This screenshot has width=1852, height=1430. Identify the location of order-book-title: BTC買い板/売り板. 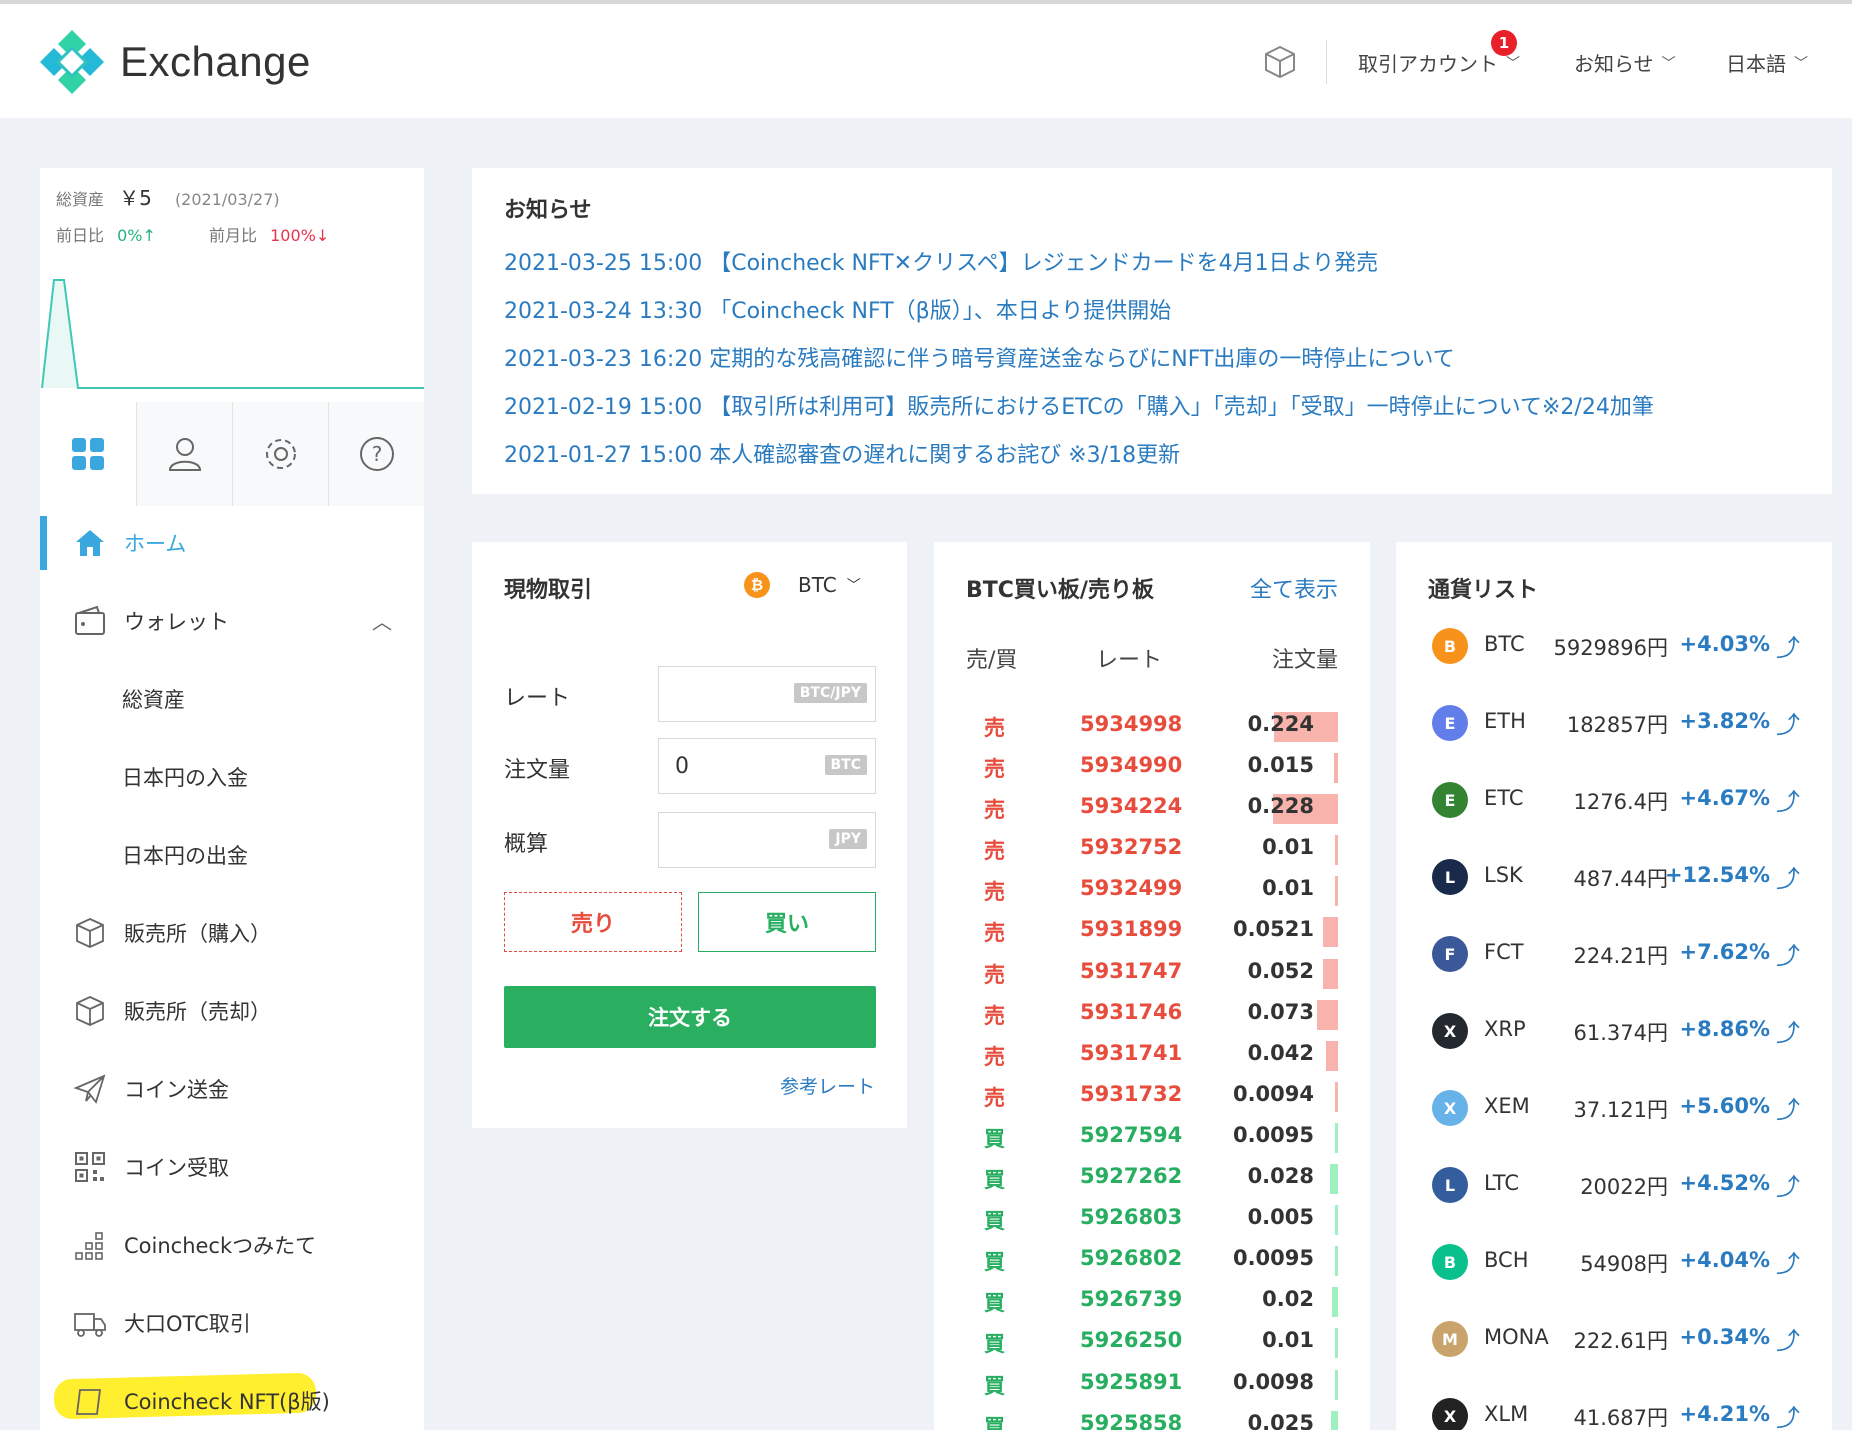
(1060, 590).